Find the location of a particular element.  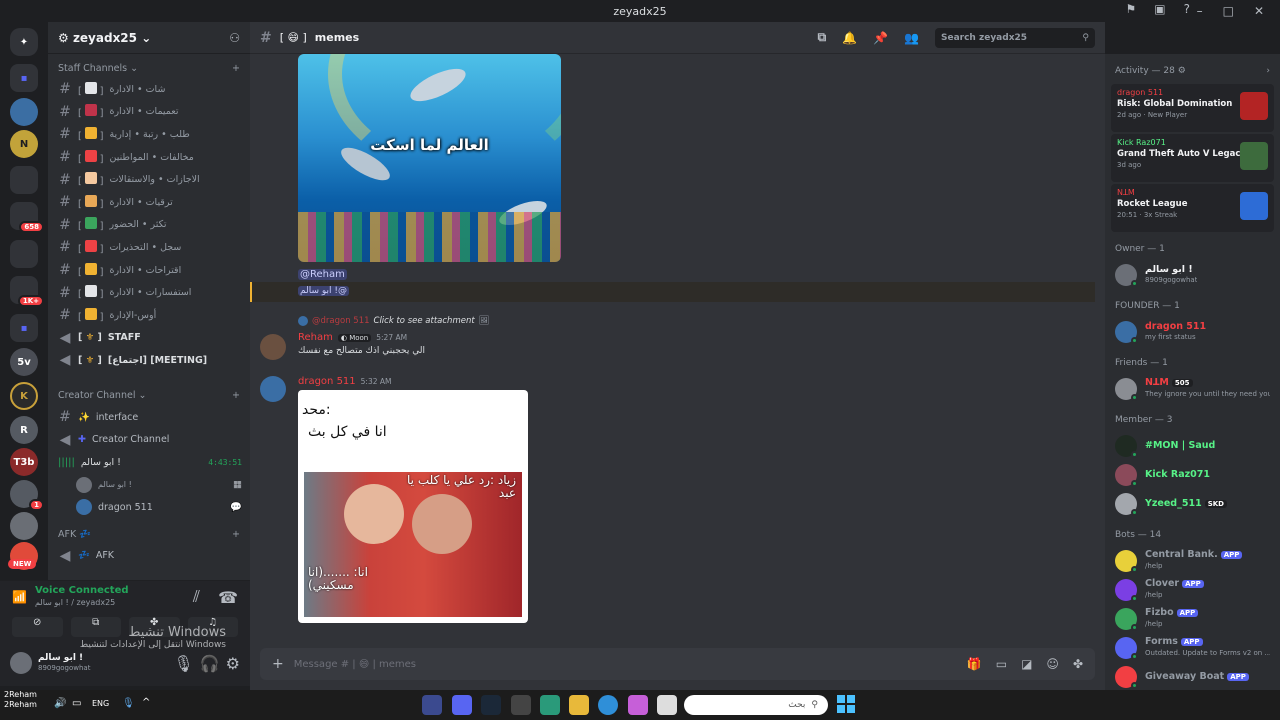

pin-icon: 📌 is located at coordinates (880, 38).